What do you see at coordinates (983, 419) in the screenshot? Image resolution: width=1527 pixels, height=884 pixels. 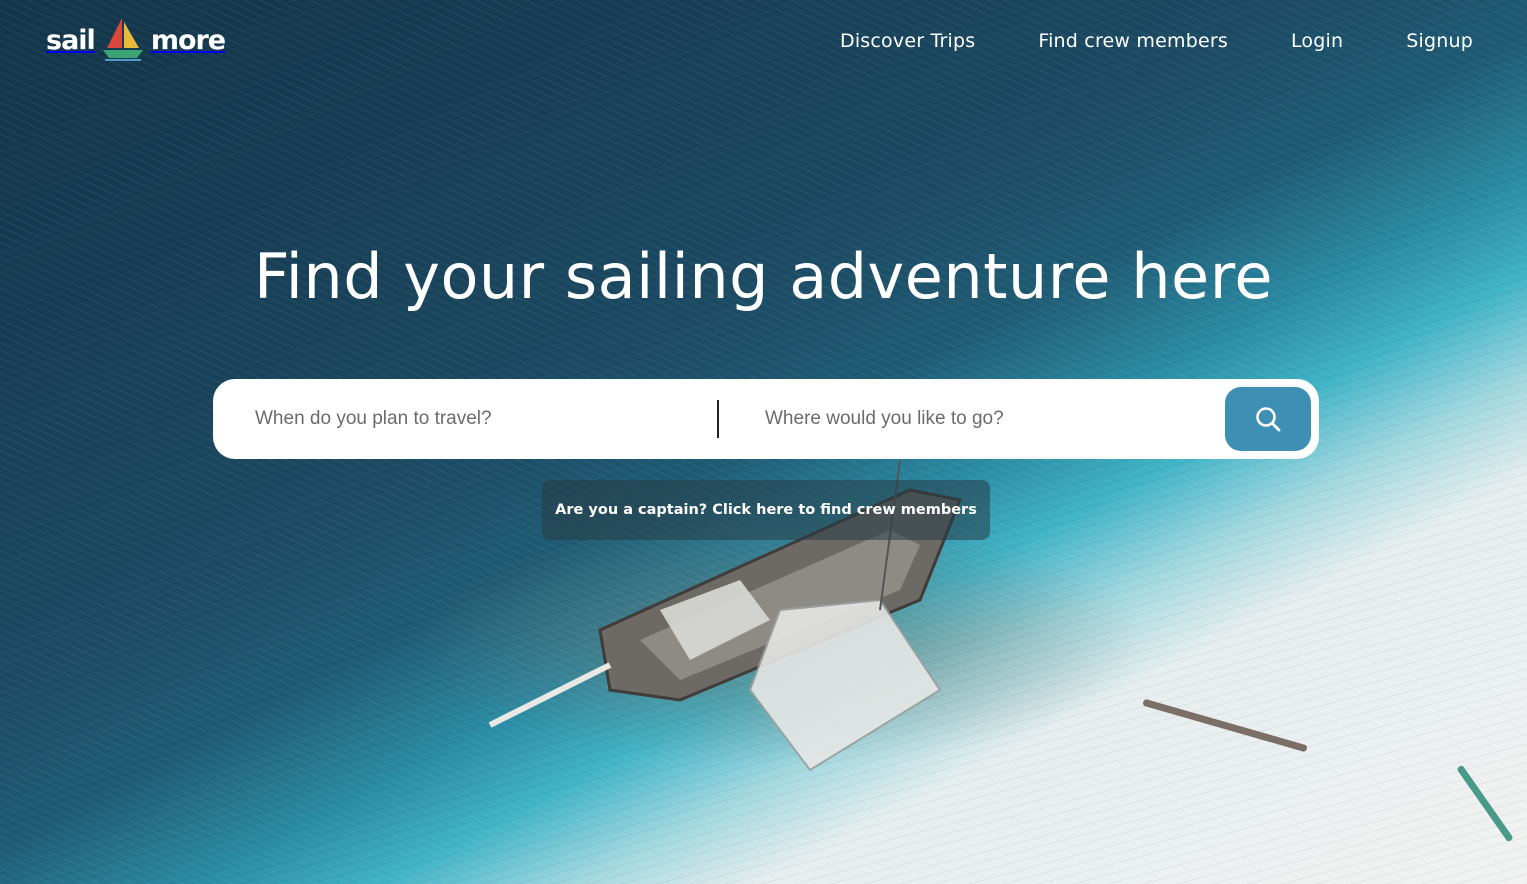 I see `destination-input` at bounding box center [983, 419].